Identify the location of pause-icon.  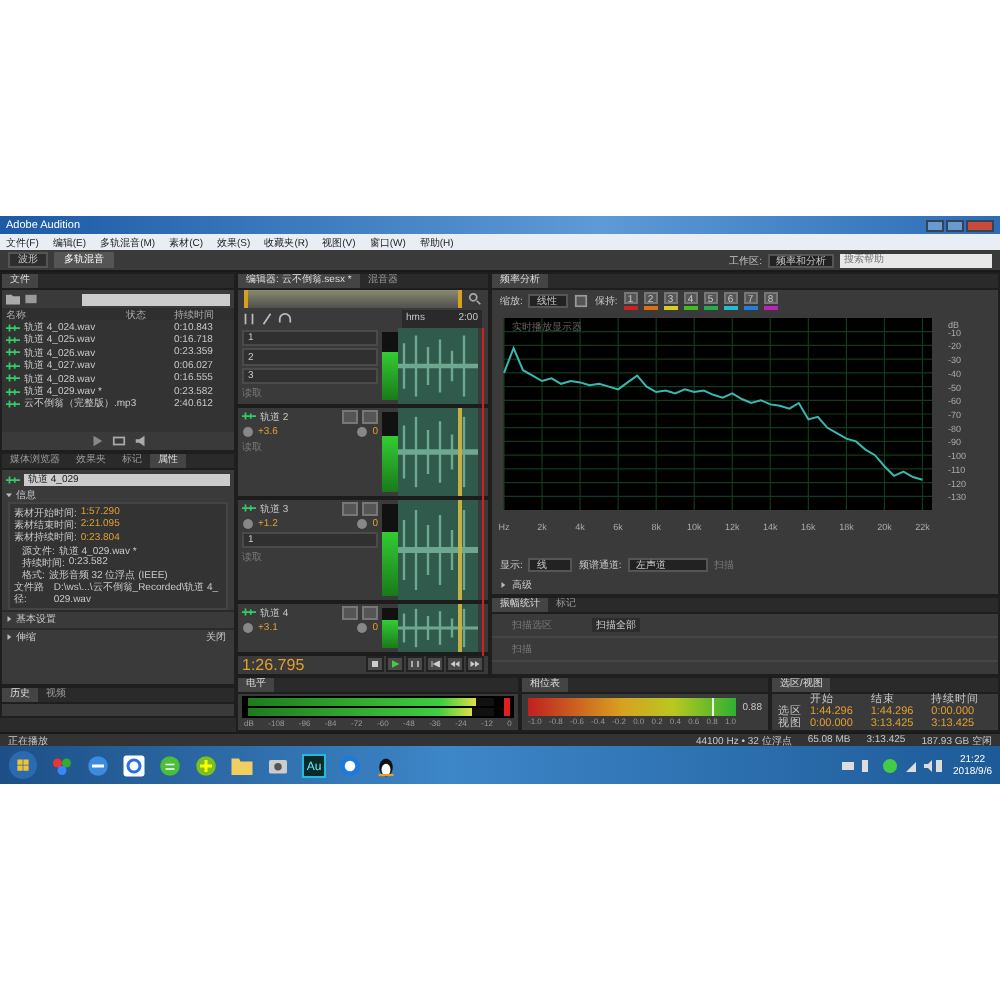
(415, 664).